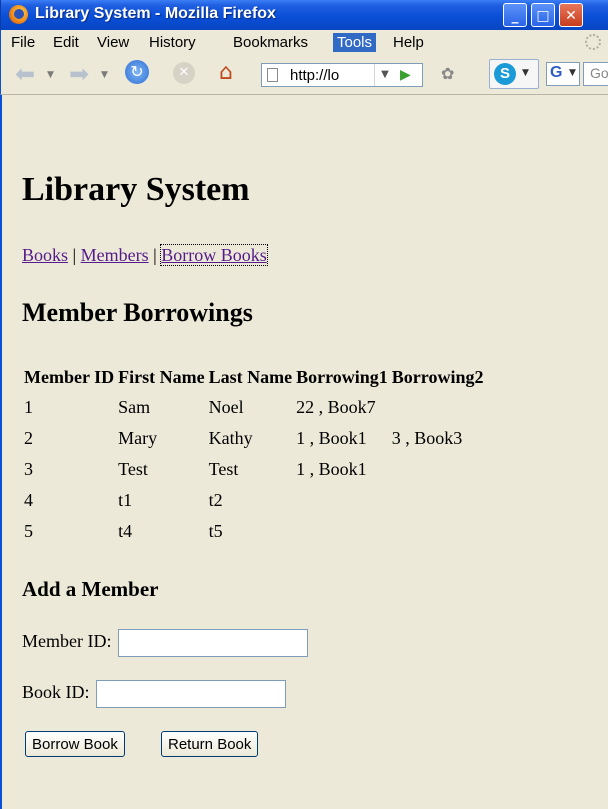 This screenshot has height=809, width=608. I want to click on search-engine-button: G ▼, so click(563, 74).